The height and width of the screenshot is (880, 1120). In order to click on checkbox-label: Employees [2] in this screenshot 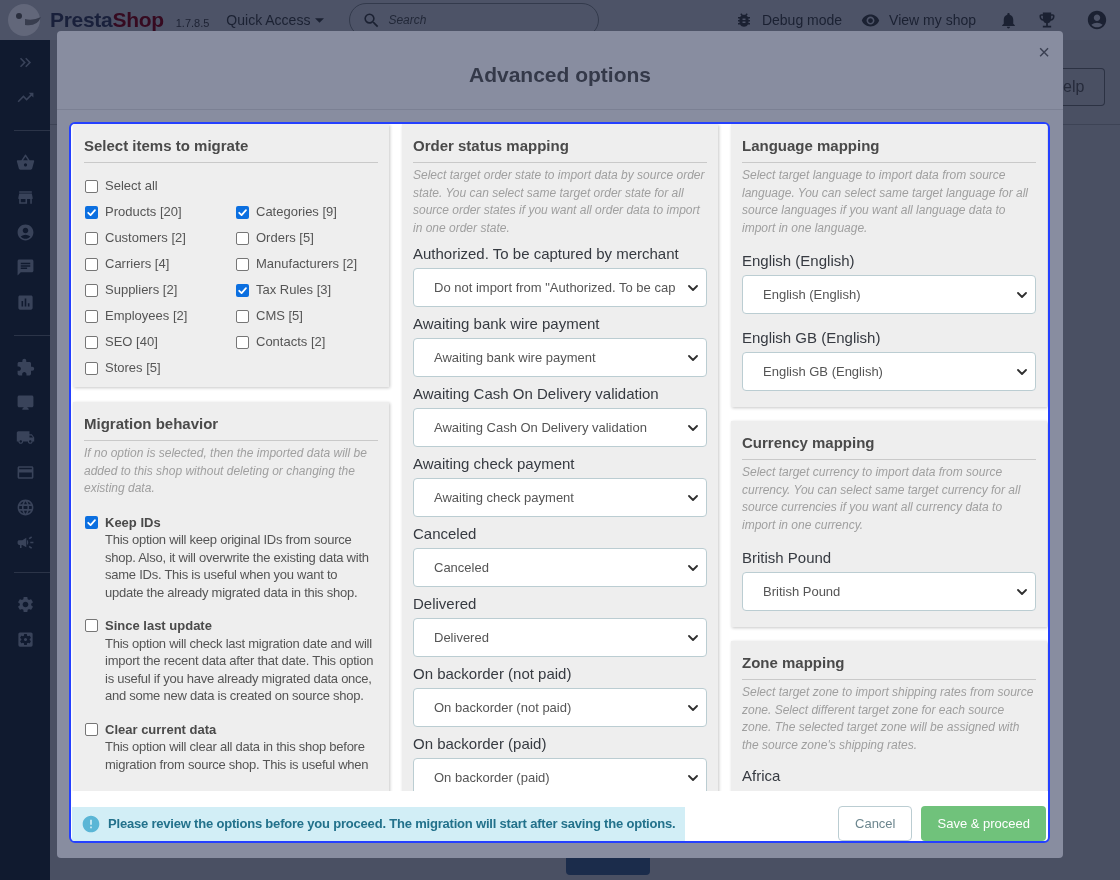, I will do `click(146, 316)`.